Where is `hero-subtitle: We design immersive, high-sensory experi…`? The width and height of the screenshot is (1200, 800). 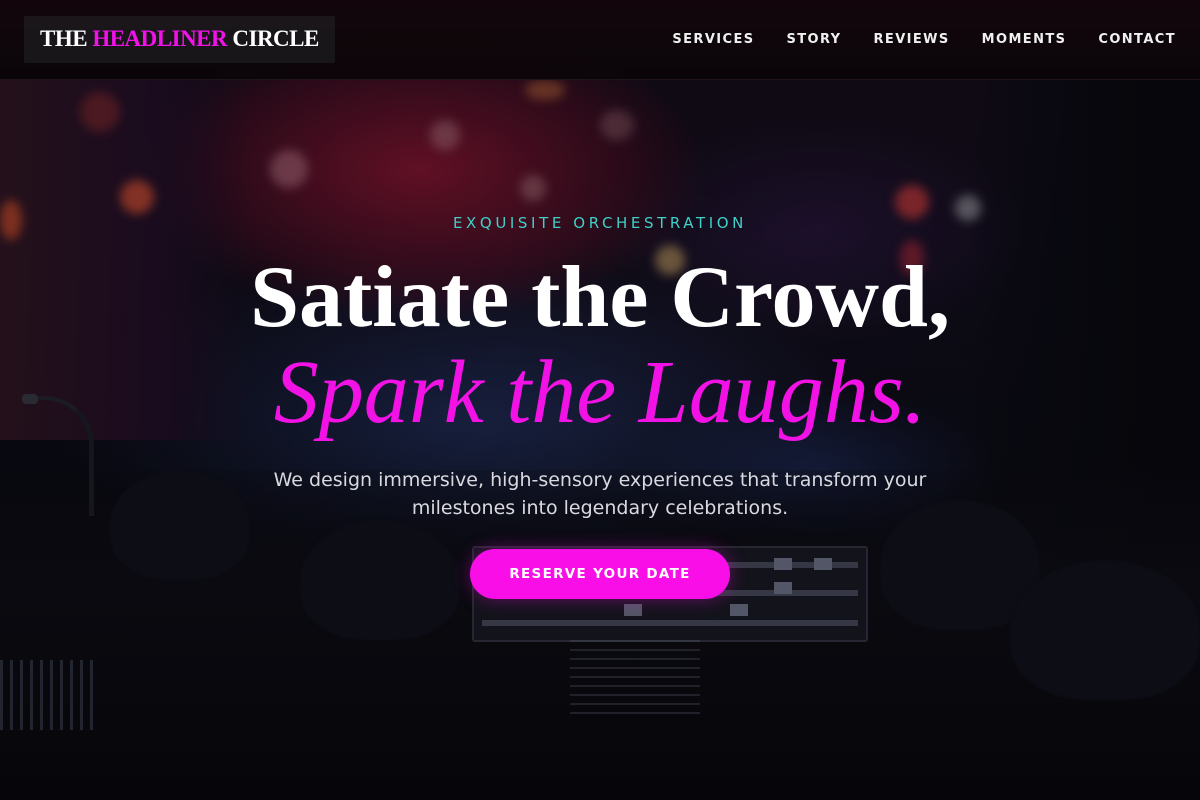
hero-subtitle: We design immersive, high-sensory experi… is located at coordinates (600, 494).